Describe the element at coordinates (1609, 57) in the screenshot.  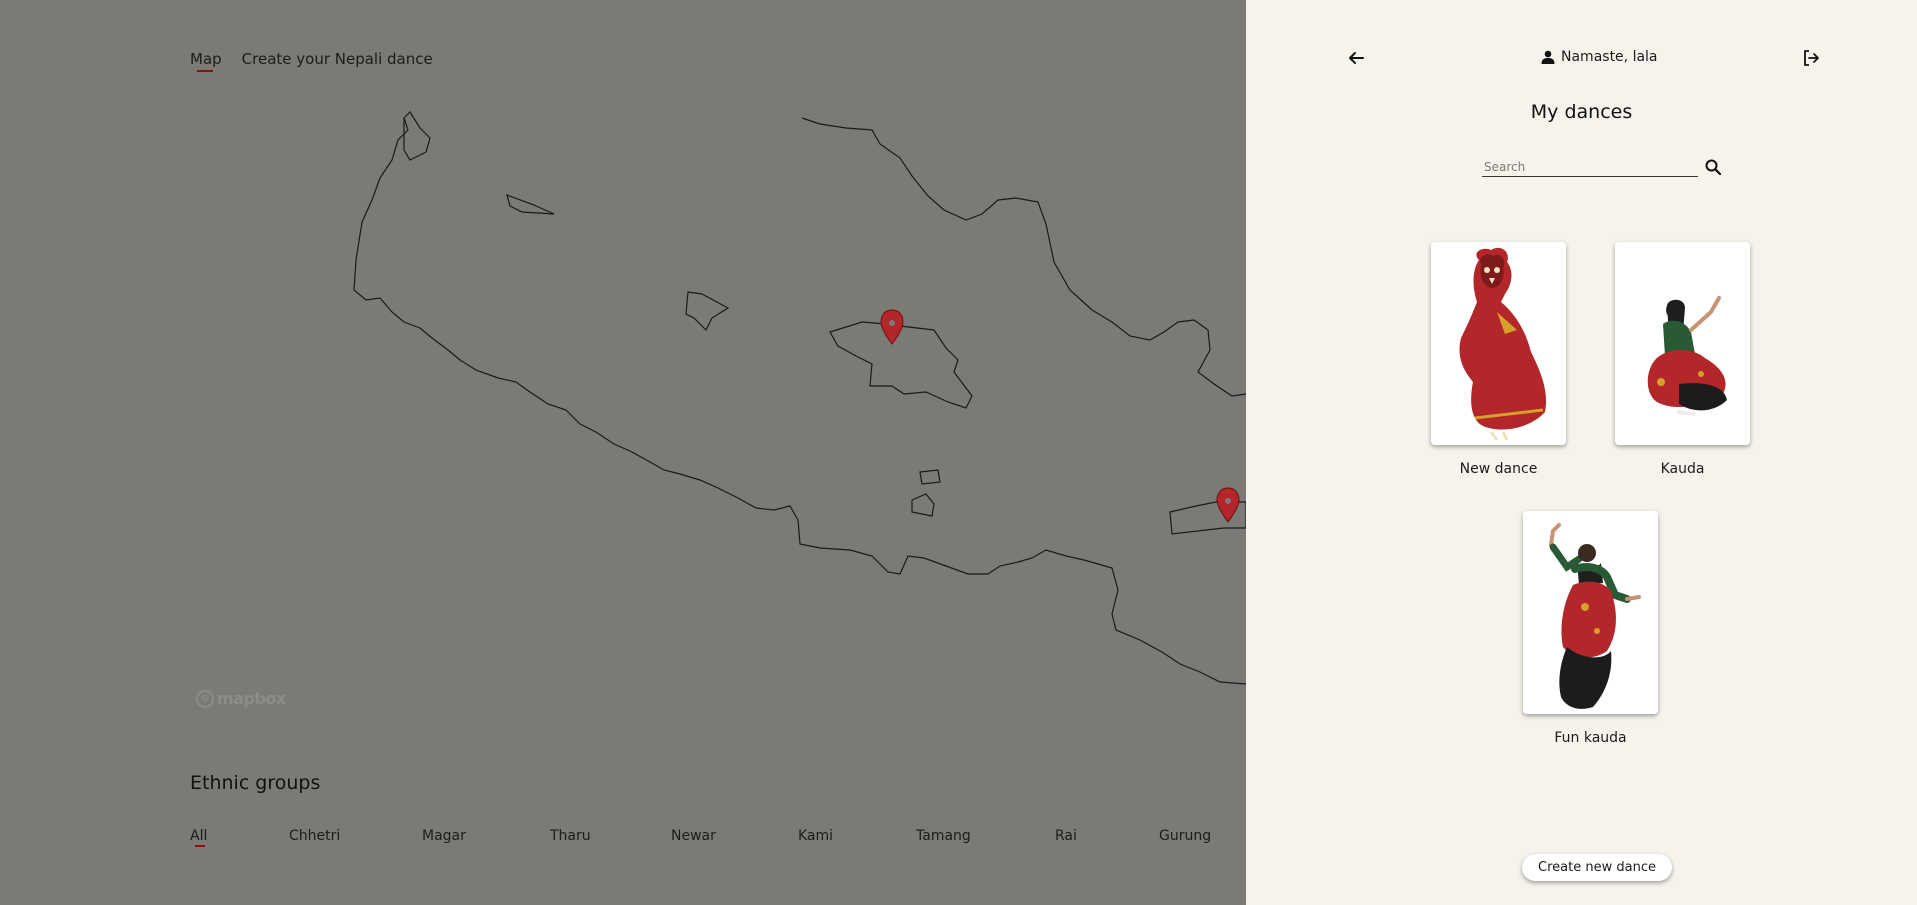
I see `greeting-text: Namaste, lala` at that location.